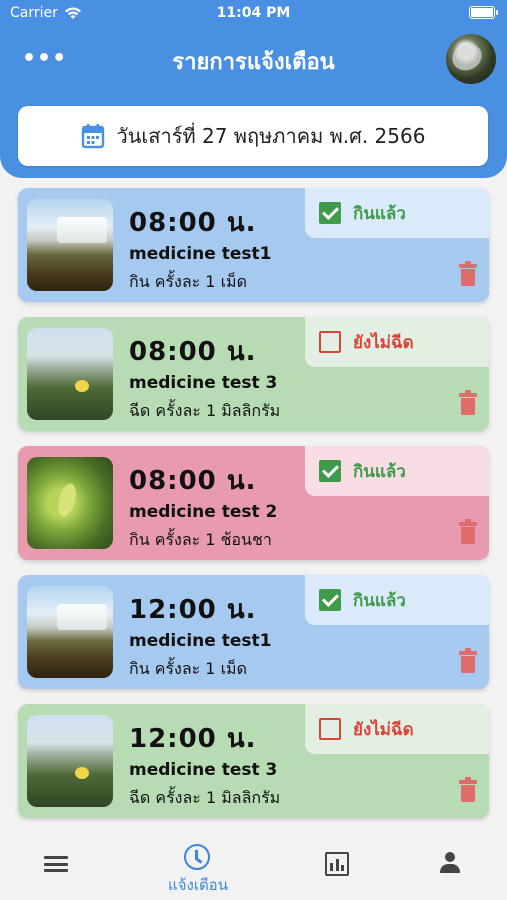  What do you see at coordinates (92, 136) in the screenshot?
I see `calendar-icon` at bounding box center [92, 136].